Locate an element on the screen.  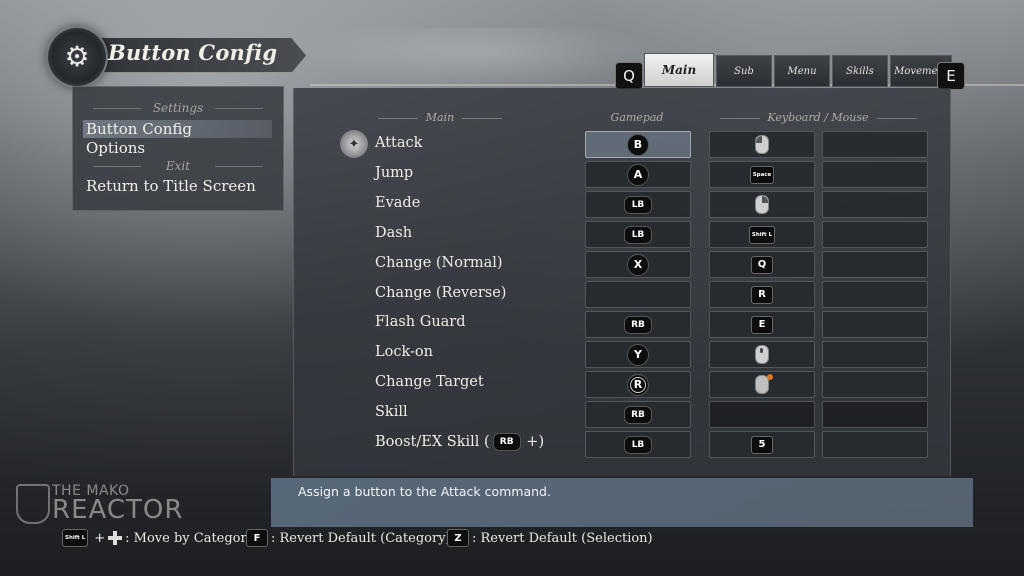
hint-revert-category: F : Revert Default (Category) is located at coordinates (348, 538).